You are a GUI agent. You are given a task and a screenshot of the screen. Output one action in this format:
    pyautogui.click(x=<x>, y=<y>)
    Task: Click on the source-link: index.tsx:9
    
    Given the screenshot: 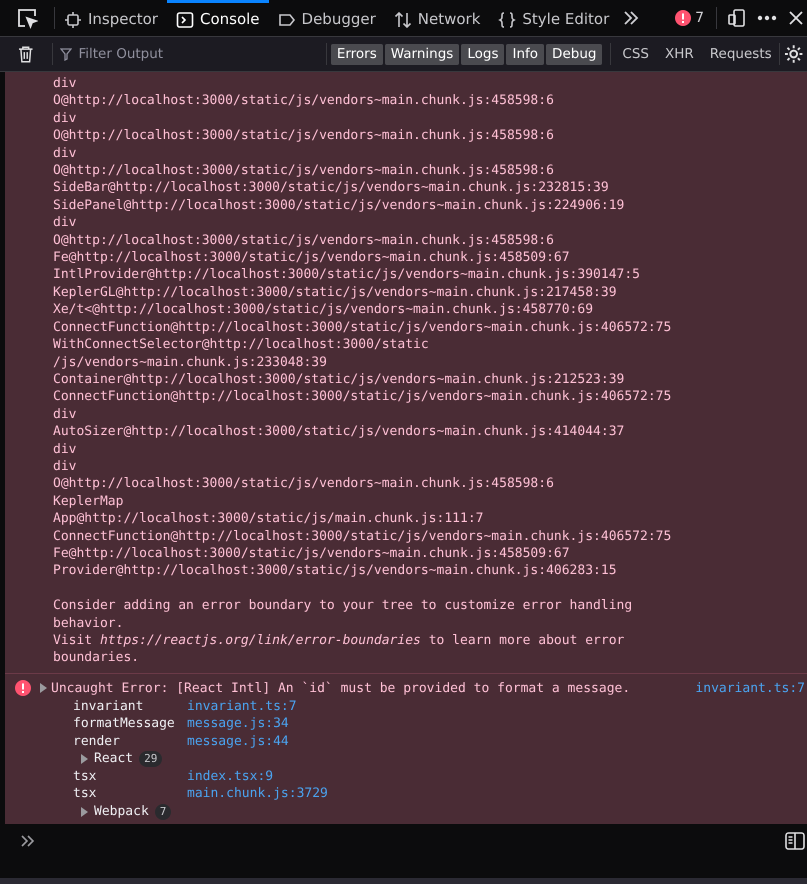 What is the action you would take?
    pyautogui.click(x=230, y=777)
    